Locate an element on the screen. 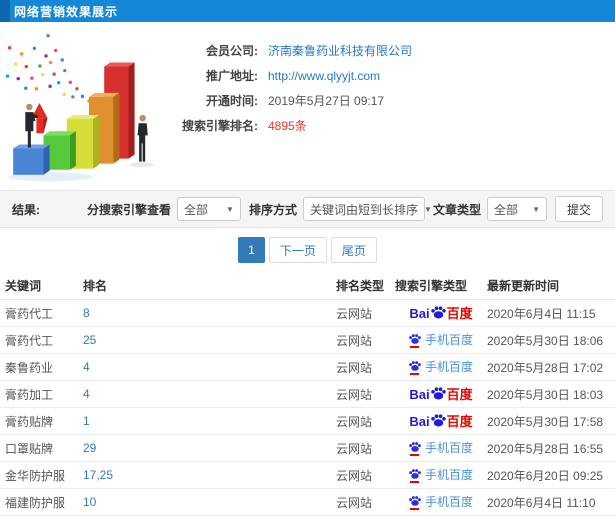  engine-filter-label: 分搜索引擎查看 is located at coordinates (128, 209).